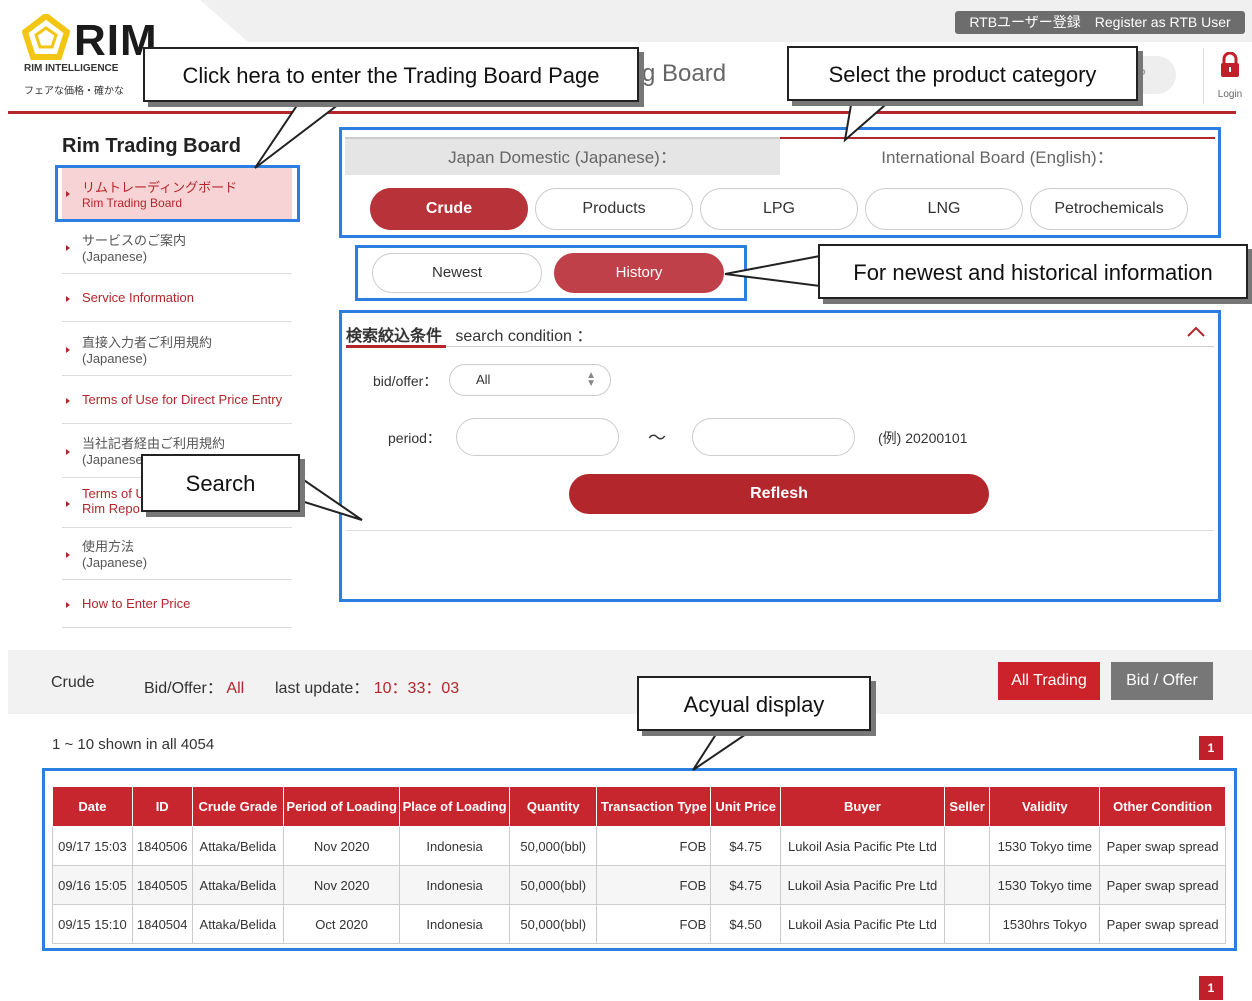 Image resolution: width=1252 pixels, height=1001 pixels. What do you see at coordinates (151, 146) in the screenshot?
I see `sidebar-title: Rim Trading Board` at bounding box center [151, 146].